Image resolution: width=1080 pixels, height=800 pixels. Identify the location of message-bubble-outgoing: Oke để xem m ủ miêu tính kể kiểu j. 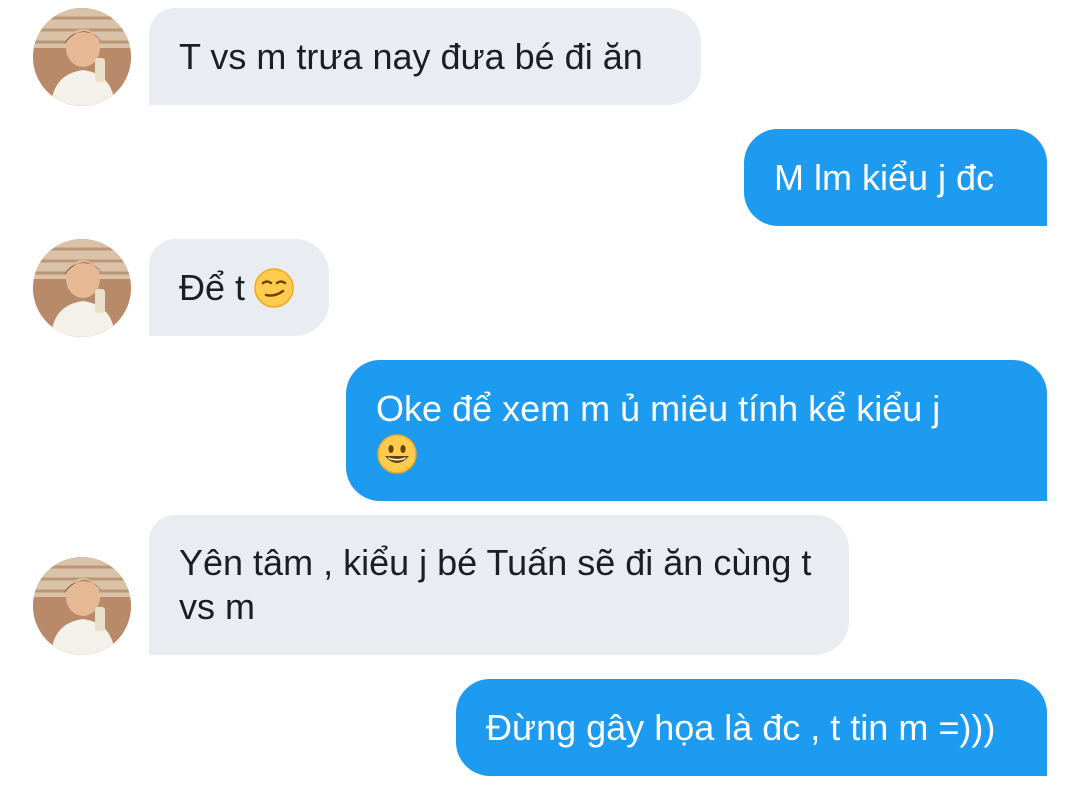
(696, 430).